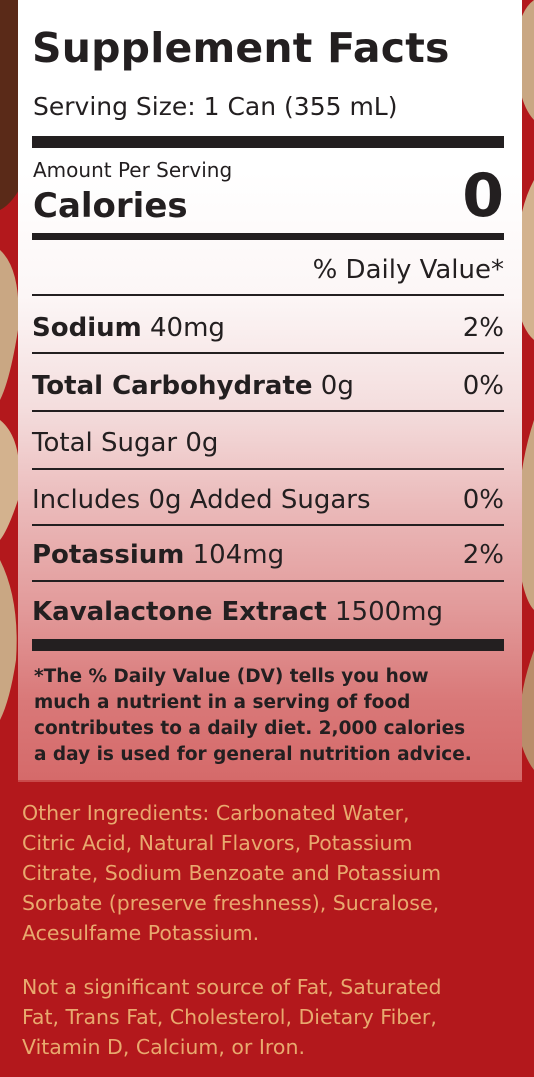 The width and height of the screenshot is (534, 1077). Describe the element at coordinates (183, 328) in the screenshot. I see `nutrient-amount: 40mg` at that location.